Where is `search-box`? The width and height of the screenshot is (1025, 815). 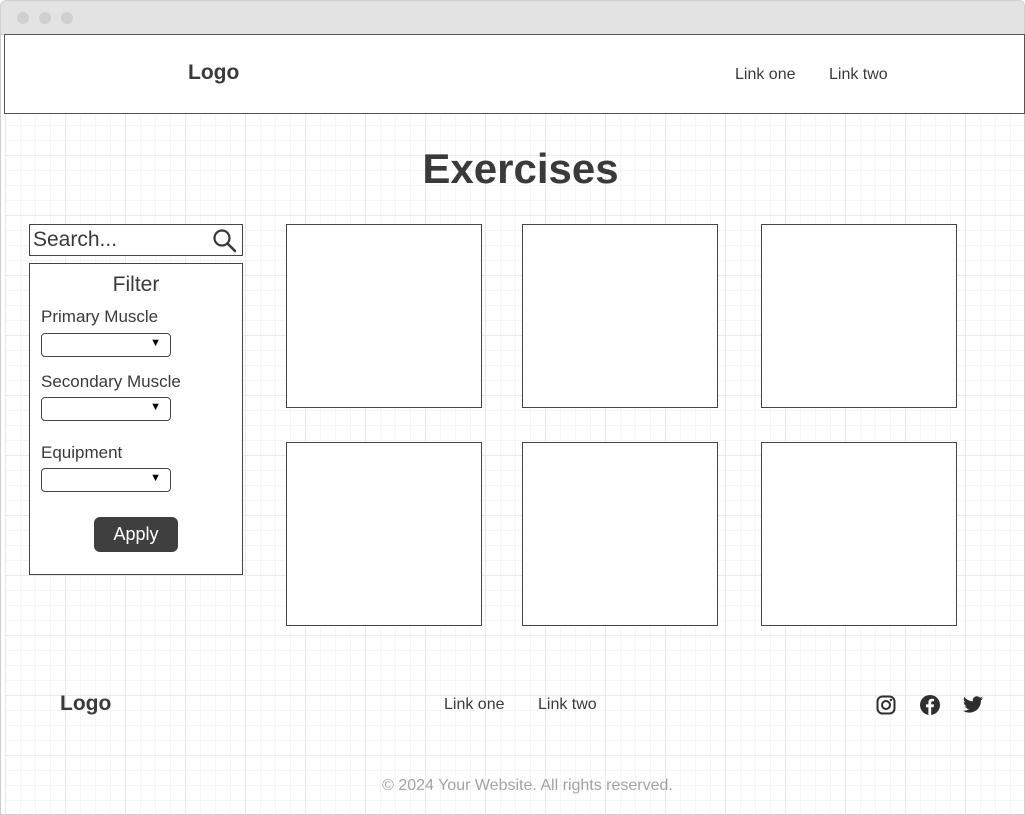 search-box is located at coordinates (136, 240).